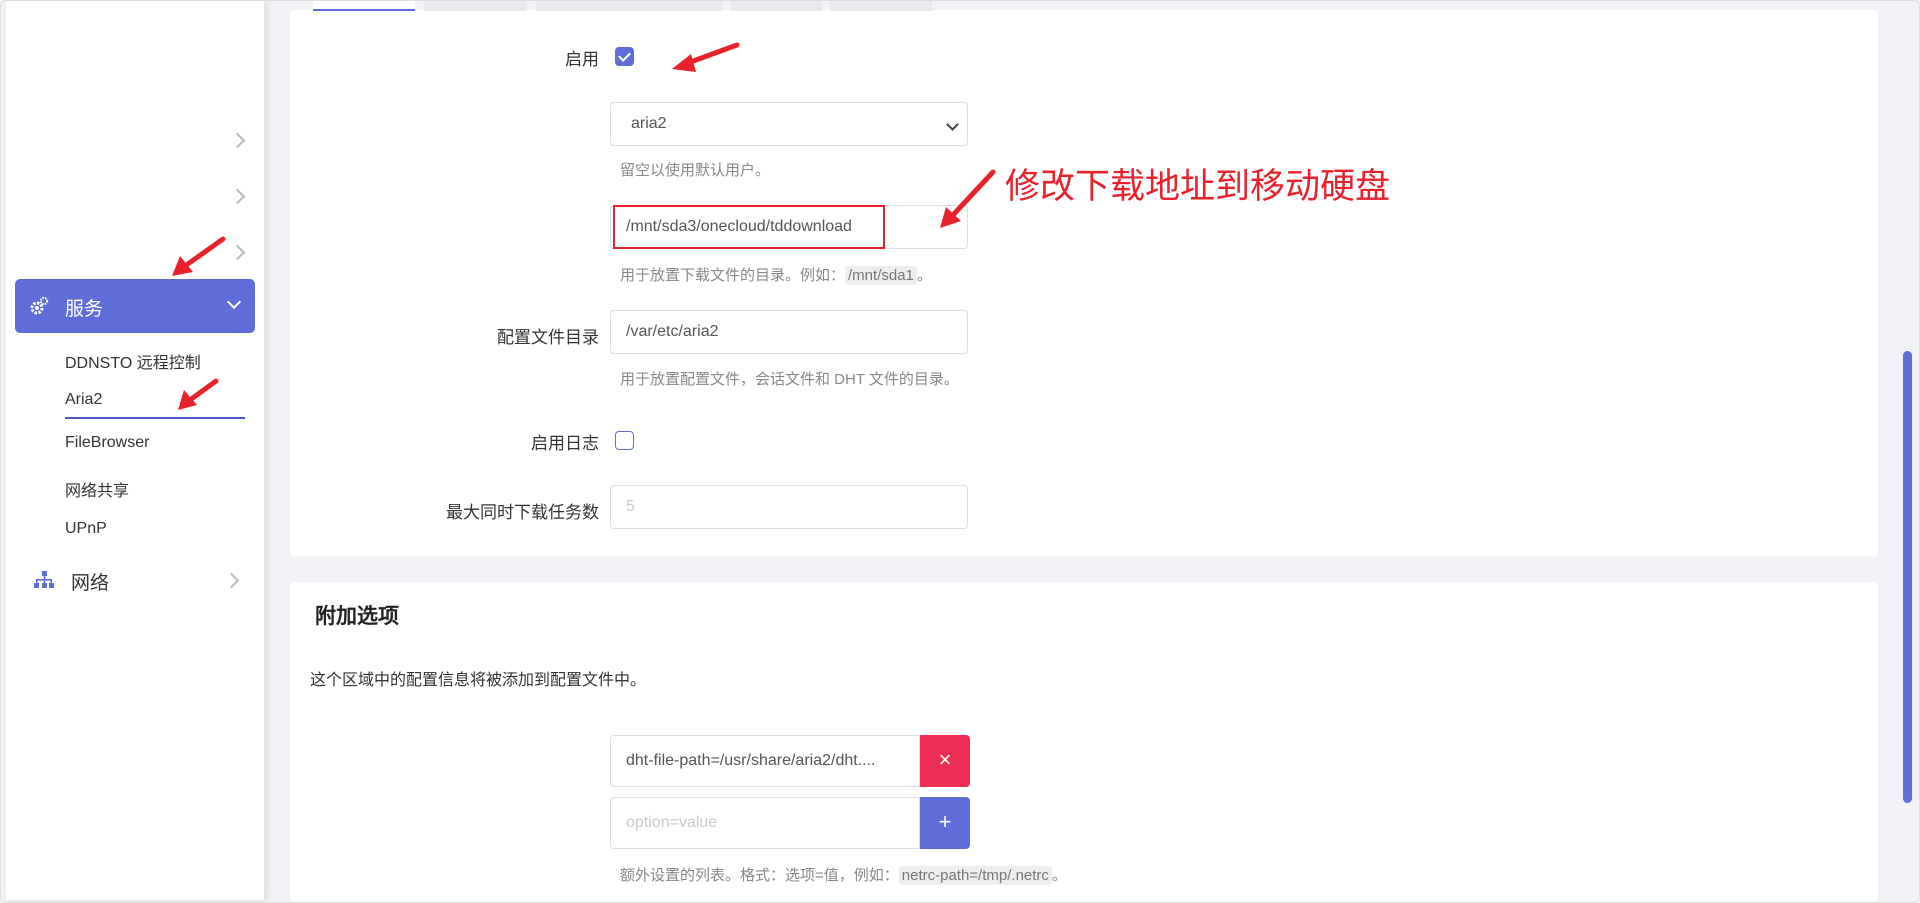  I want to click on hint-text: 额外设置的列表。格式：选项=值，例如：, so click(759, 875).